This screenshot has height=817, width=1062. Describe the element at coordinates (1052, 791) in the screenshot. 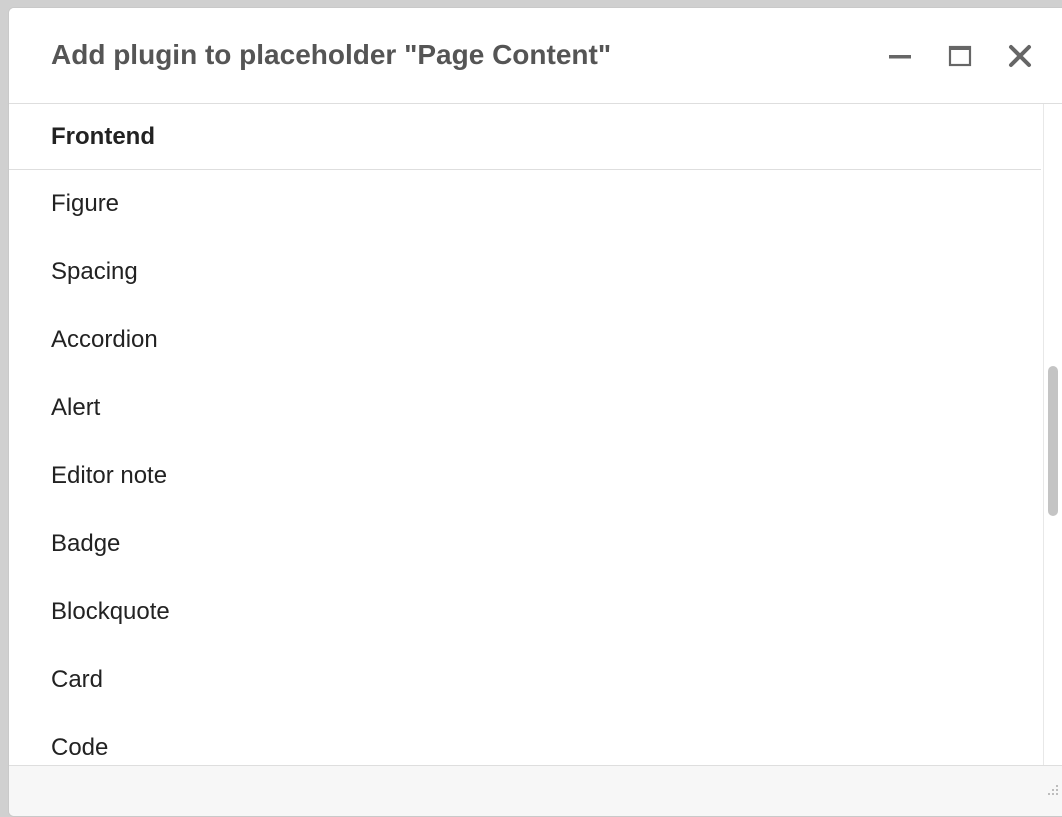

I see `resize-grip-icon` at that location.